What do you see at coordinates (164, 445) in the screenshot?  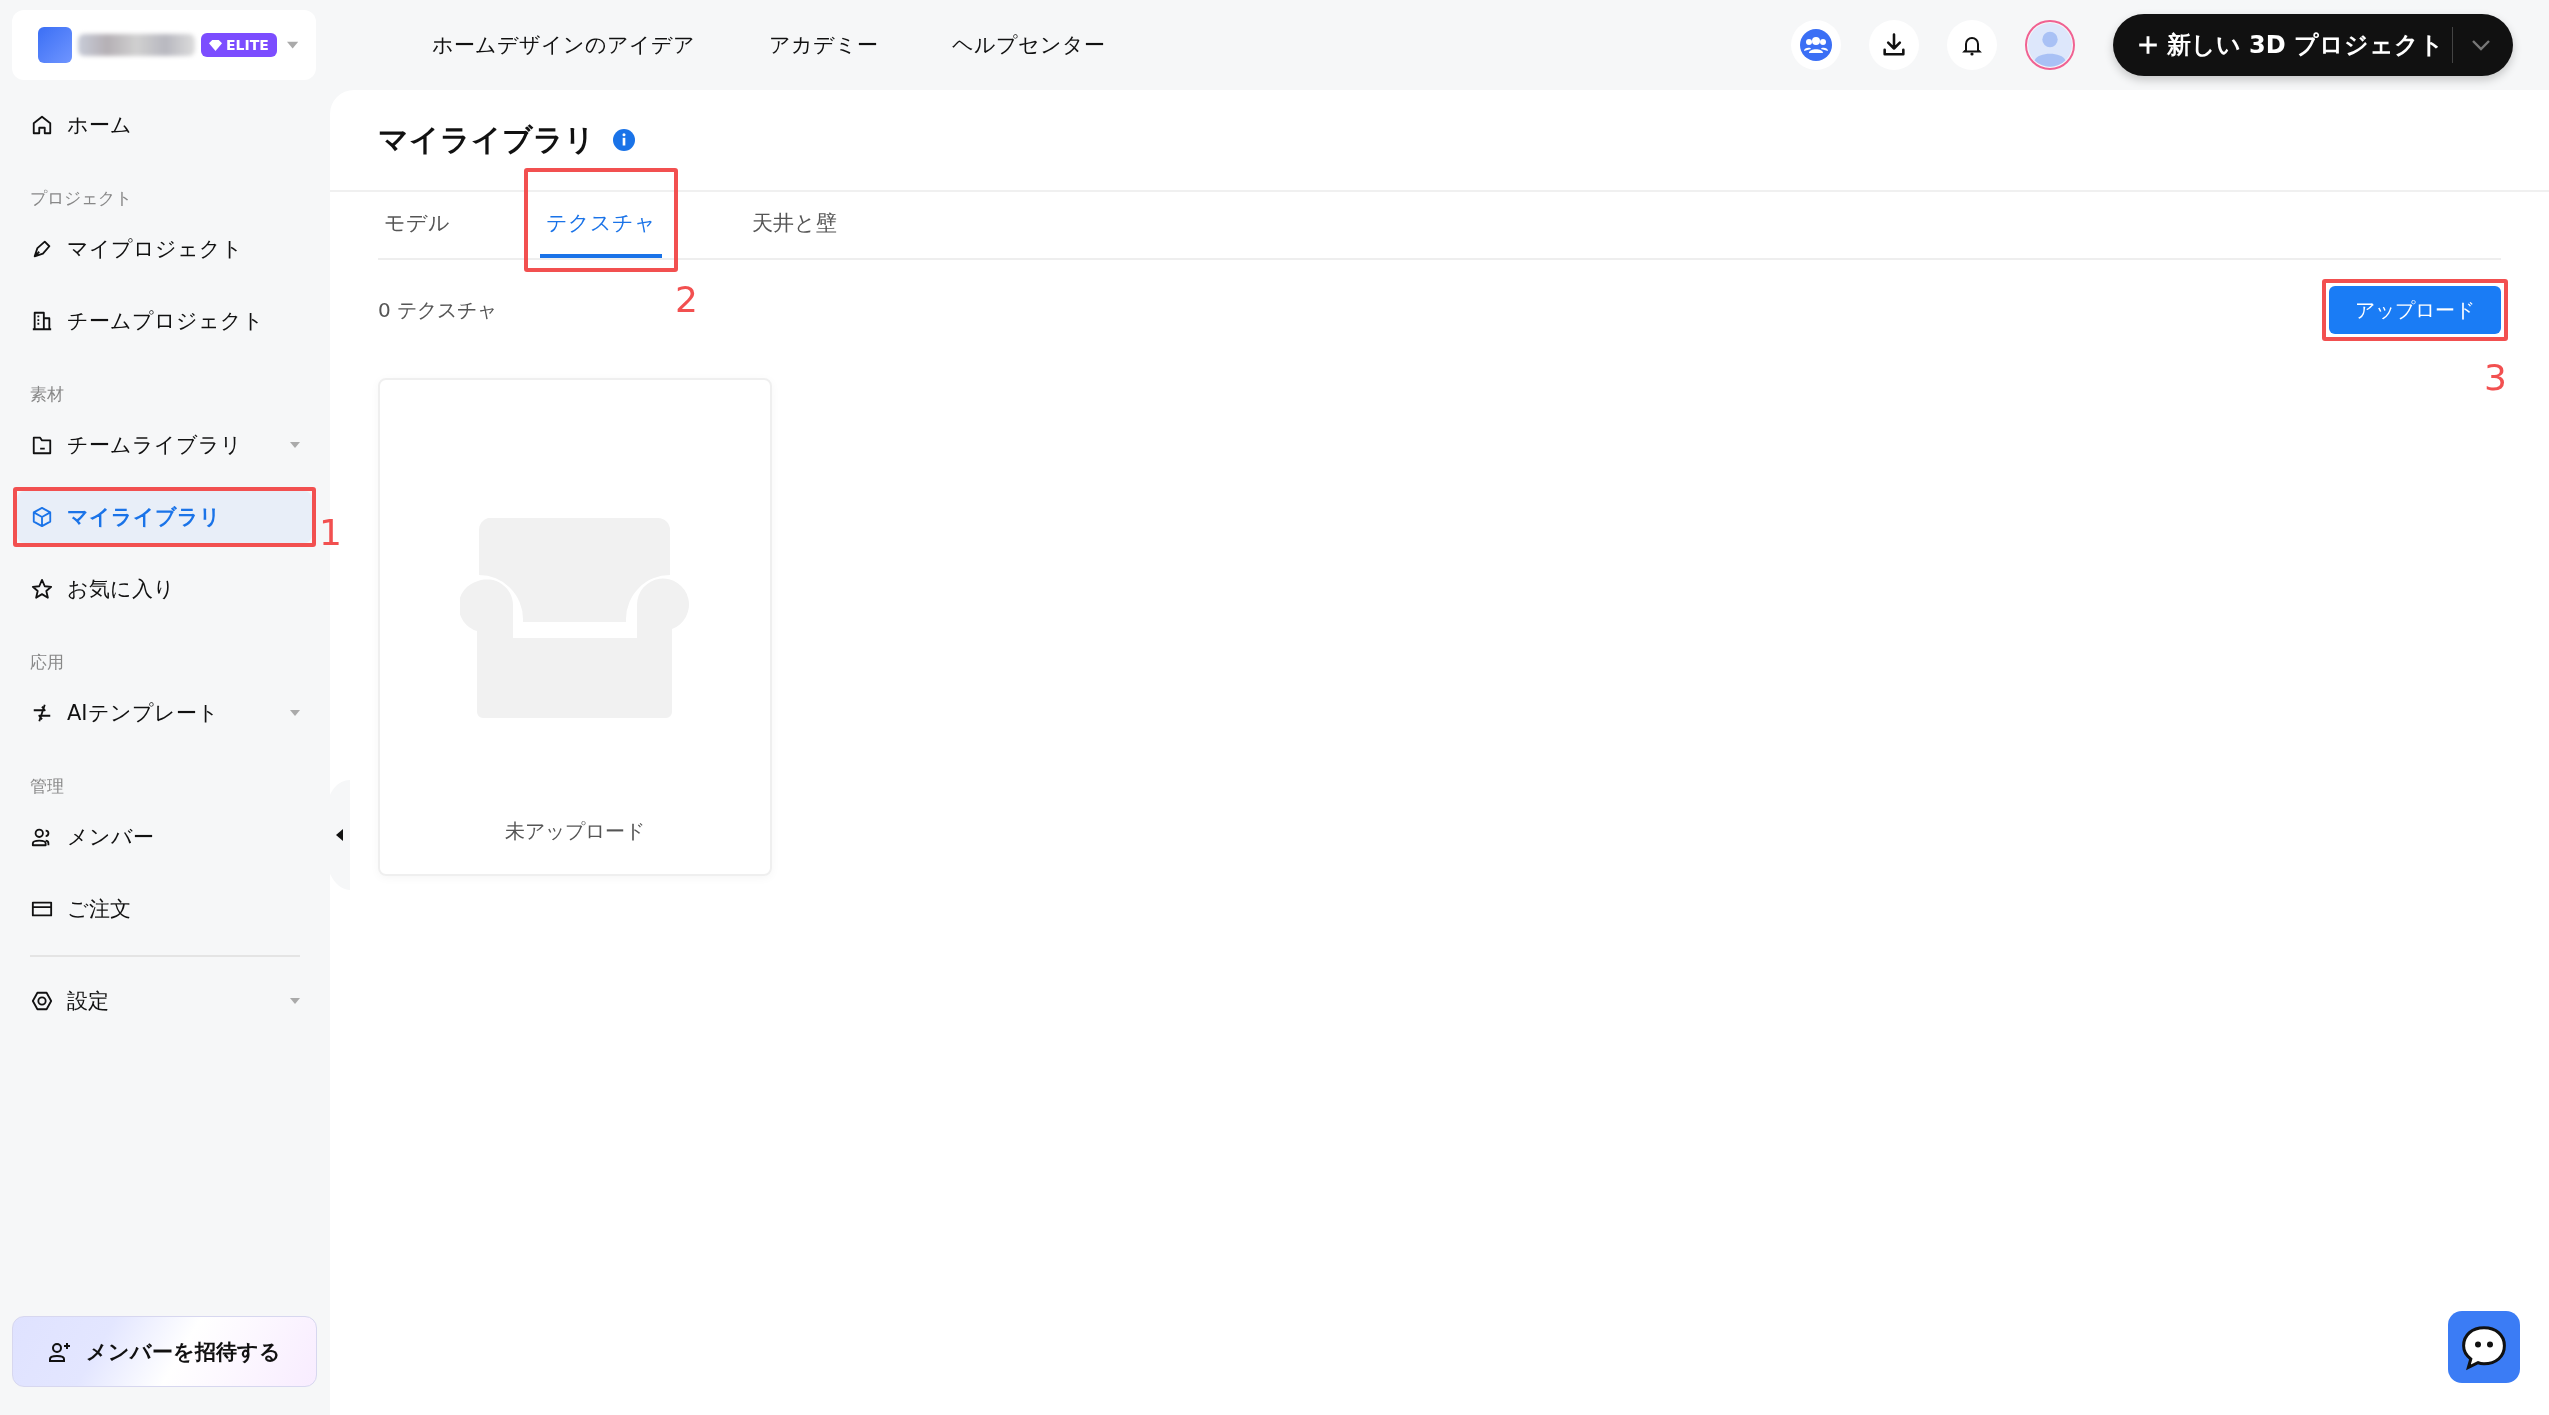 I see `sidebar-item: チームライブラリ` at bounding box center [164, 445].